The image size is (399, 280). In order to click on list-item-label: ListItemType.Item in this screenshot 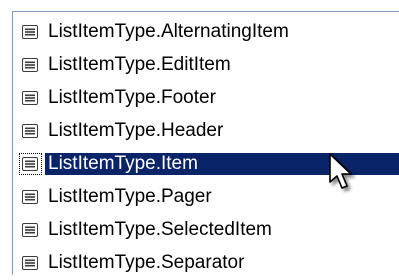, I will do `click(222, 164)`.